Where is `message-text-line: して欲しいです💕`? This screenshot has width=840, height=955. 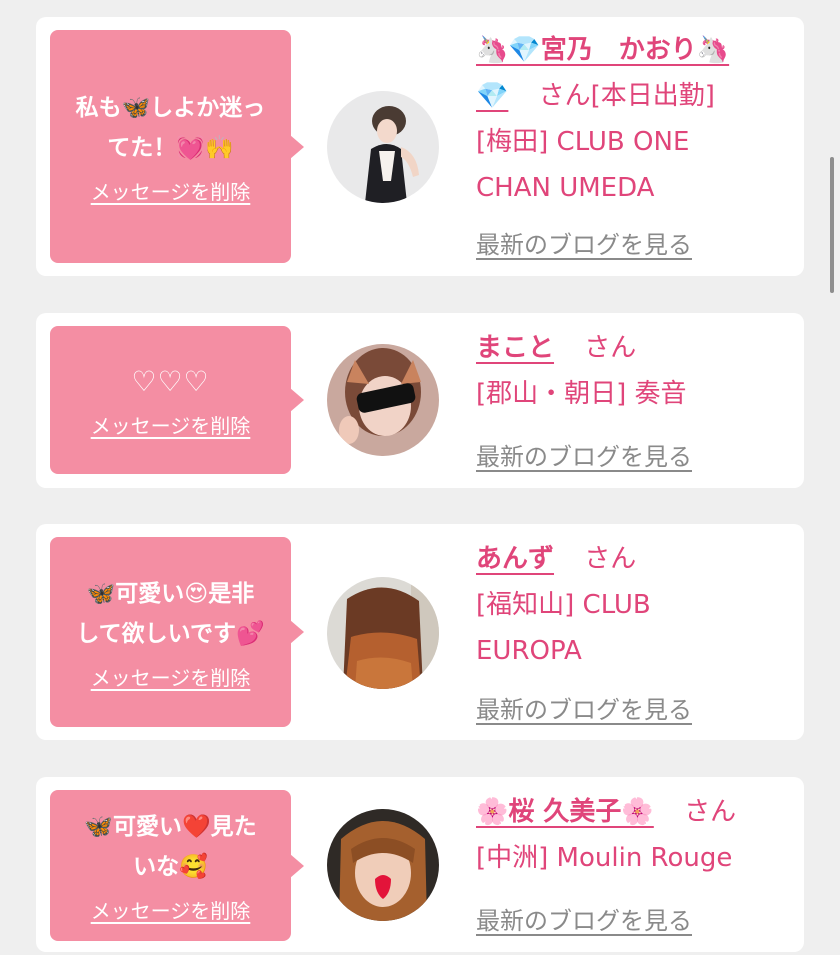 message-text-line: して欲しいです💕 is located at coordinates (170, 633).